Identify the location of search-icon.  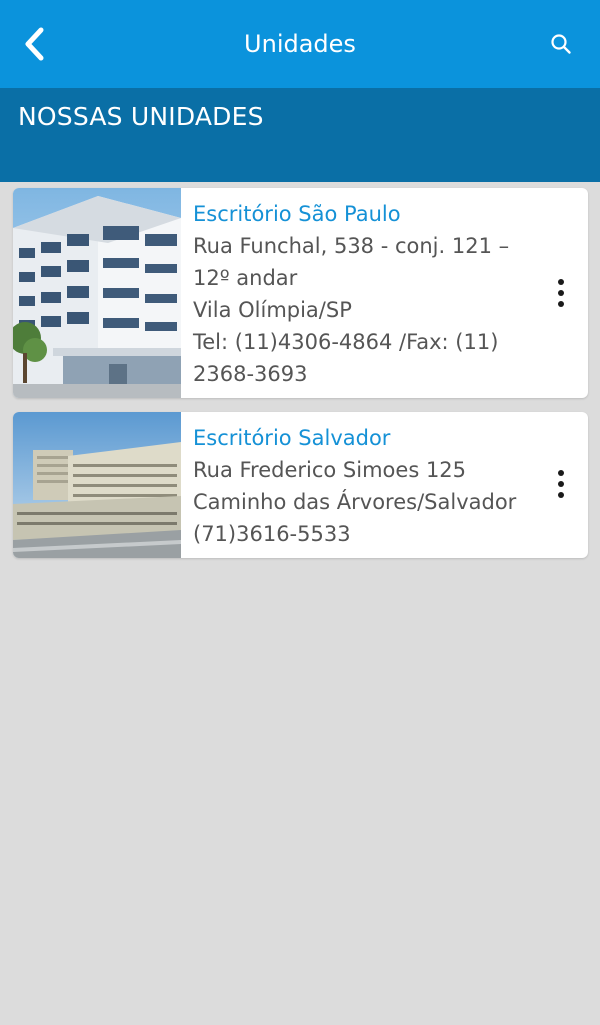
(561, 44).